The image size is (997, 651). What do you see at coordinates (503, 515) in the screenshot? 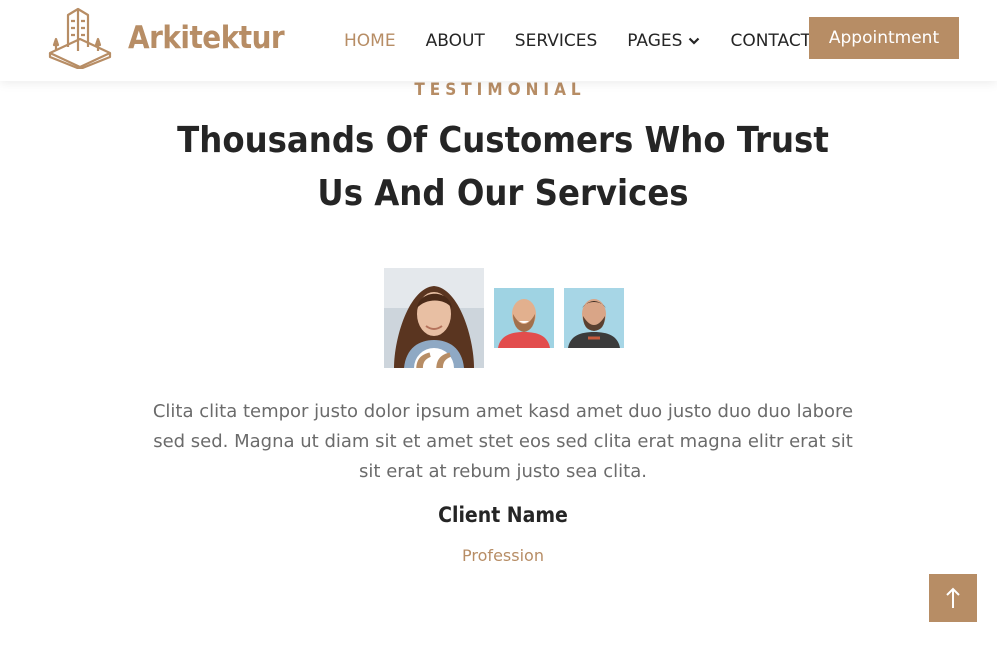
I see `client-name: Client Name` at bounding box center [503, 515].